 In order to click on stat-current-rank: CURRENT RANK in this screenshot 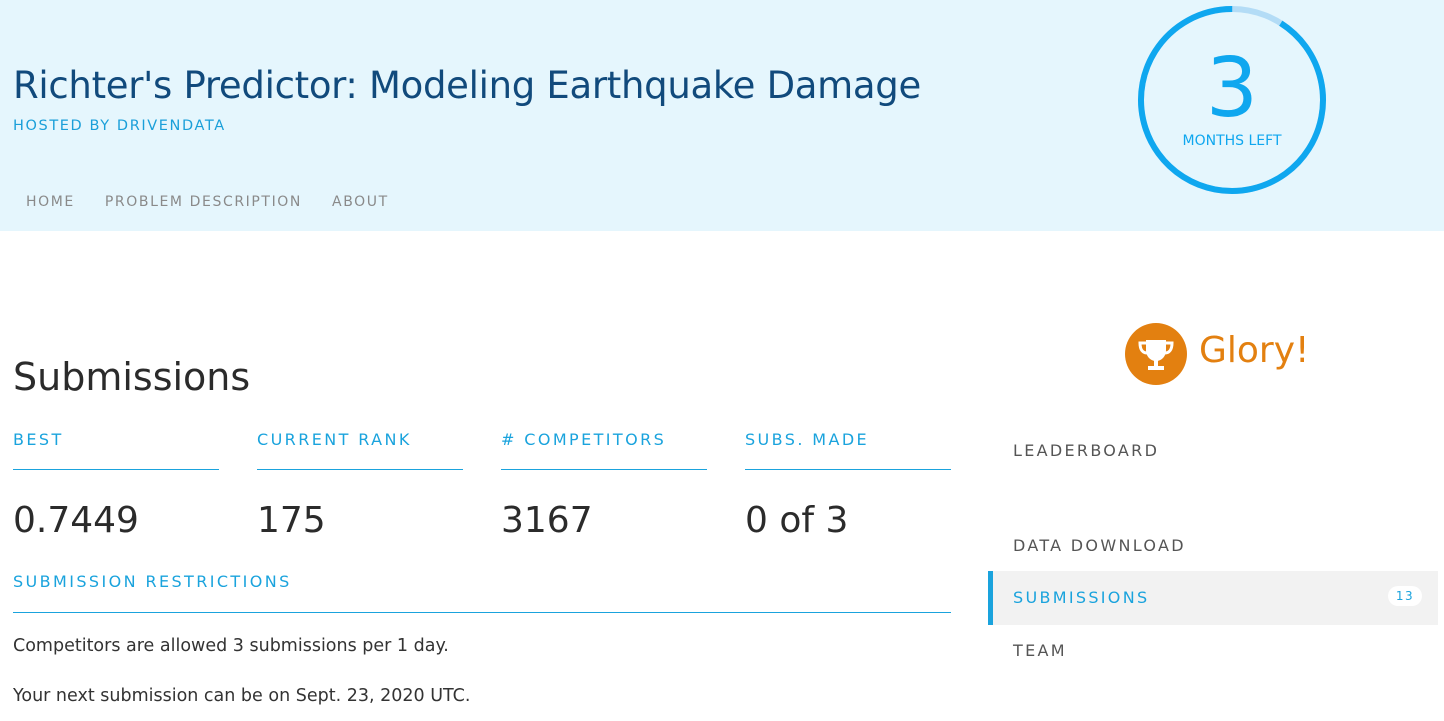, I will do `click(360, 449)`.